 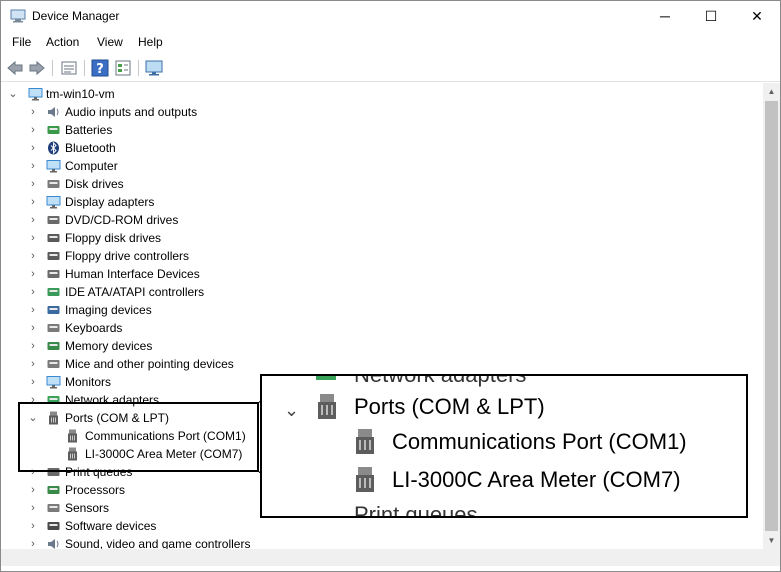 What do you see at coordinates (62, 42) in the screenshot?
I see `menu-action: Action` at bounding box center [62, 42].